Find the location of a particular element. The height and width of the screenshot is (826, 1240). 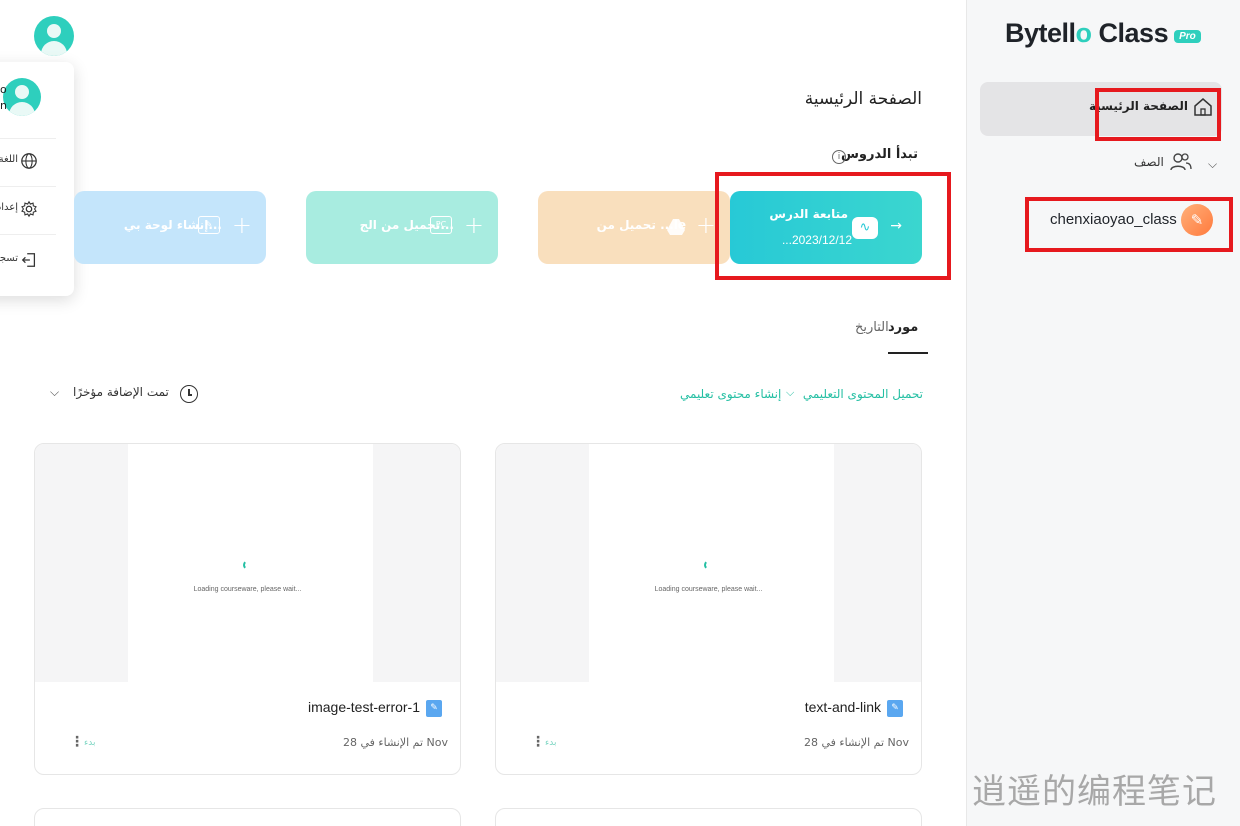

user-avatar is located at coordinates (54, 36).